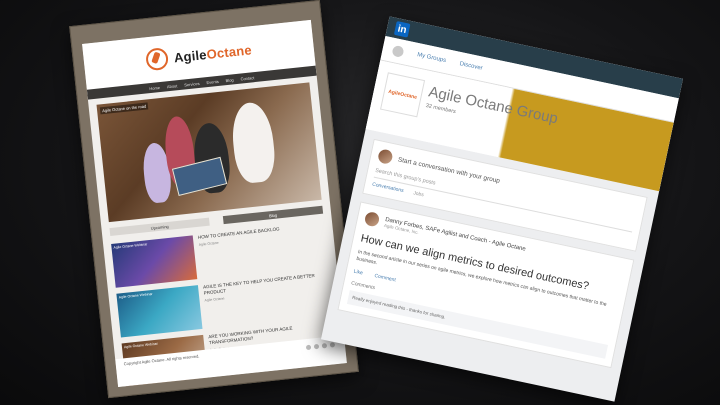  I want to click on nav-home: Home, so click(154, 88).